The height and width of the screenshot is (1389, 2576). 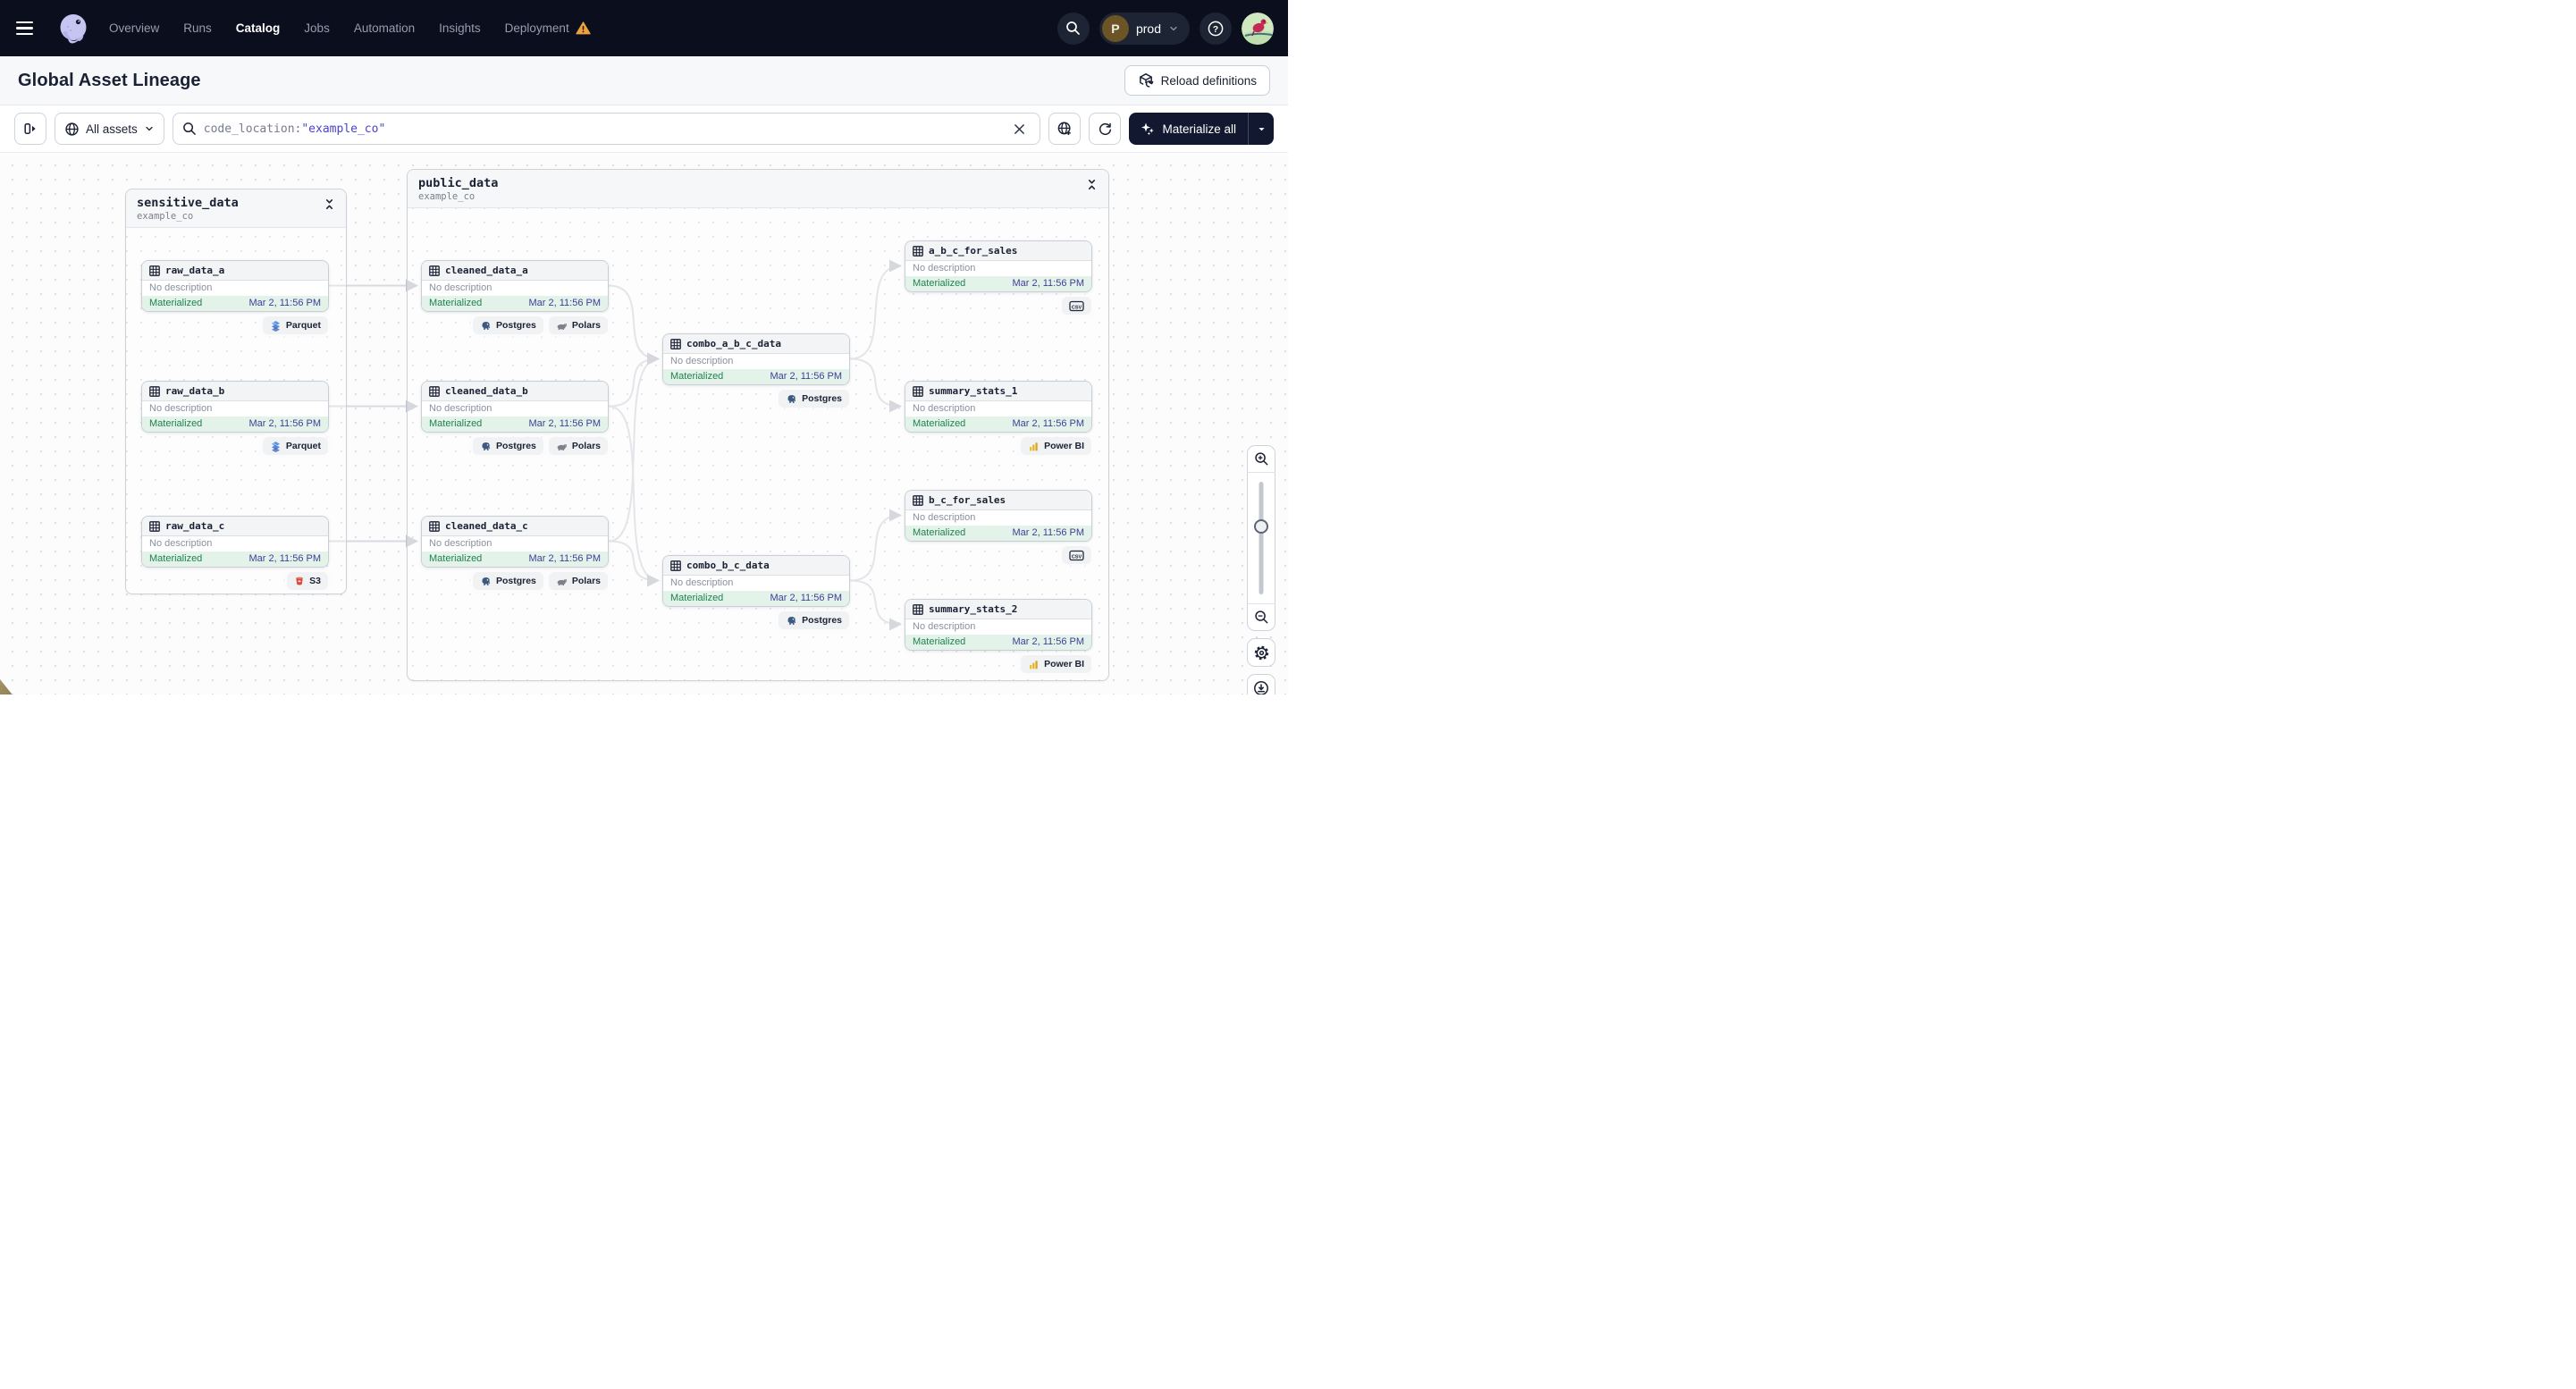 I want to click on asset-tags: Power BI, so click(x=1056, y=446).